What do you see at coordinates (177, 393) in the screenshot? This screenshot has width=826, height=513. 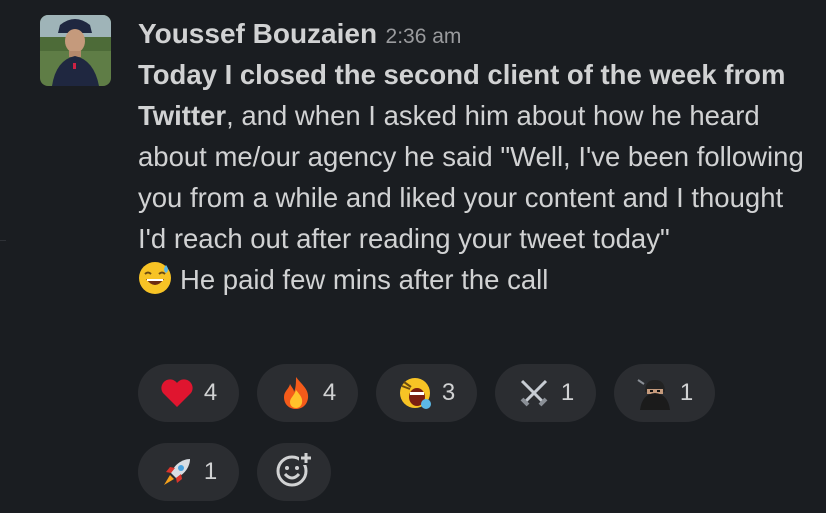 I see `red-heart-icon` at bounding box center [177, 393].